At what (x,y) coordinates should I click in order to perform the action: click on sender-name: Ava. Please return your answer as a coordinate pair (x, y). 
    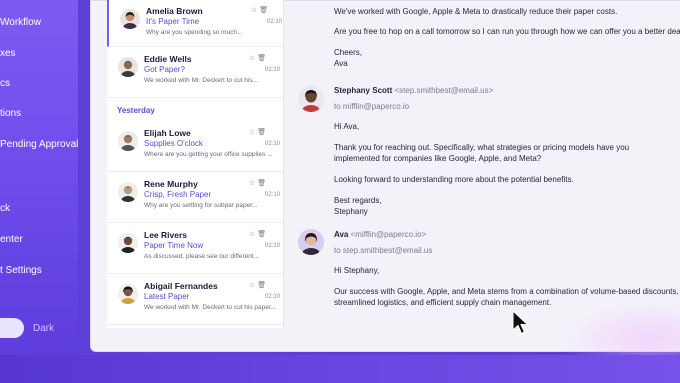
    Looking at the image, I should click on (341, 234).